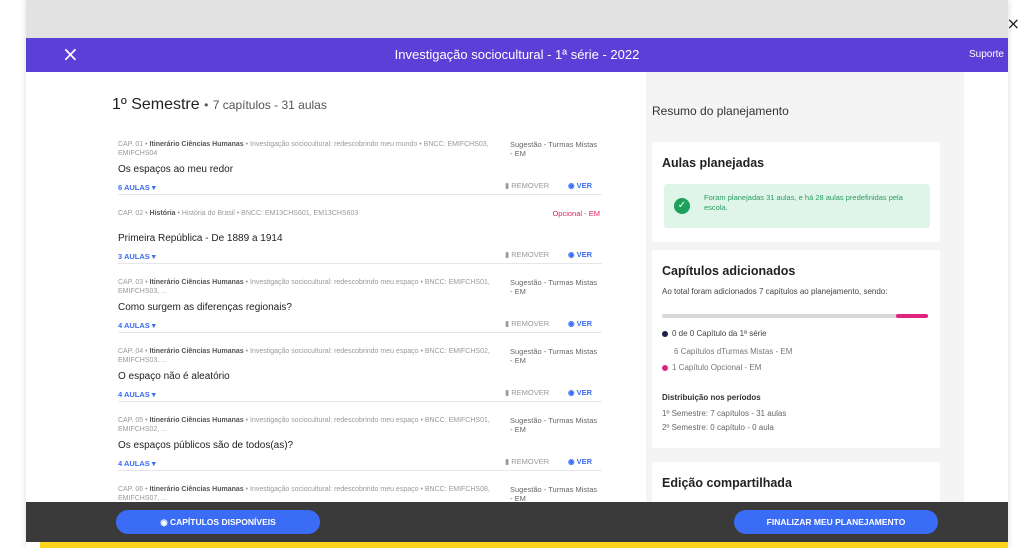 This screenshot has height=548, width=1021. What do you see at coordinates (137, 256) in the screenshot?
I see `lessons-dropdown: 3 AULAS ▾` at bounding box center [137, 256].